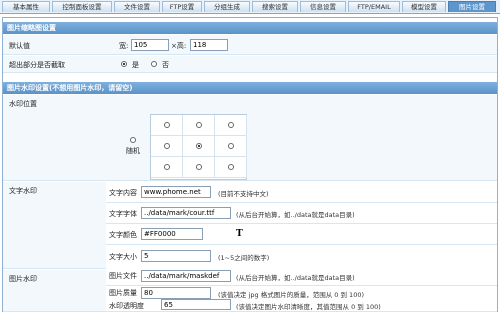 This screenshot has height=314, width=500. I want to click on watermark-section-header: 图片水印设置(不想用图片水印，请留空), so click(250, 88).